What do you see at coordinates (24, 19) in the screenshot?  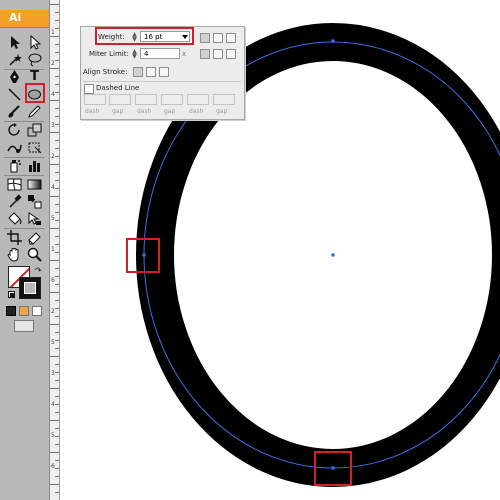 I see `app-logo: Ai` at bounding box center [24, 19].